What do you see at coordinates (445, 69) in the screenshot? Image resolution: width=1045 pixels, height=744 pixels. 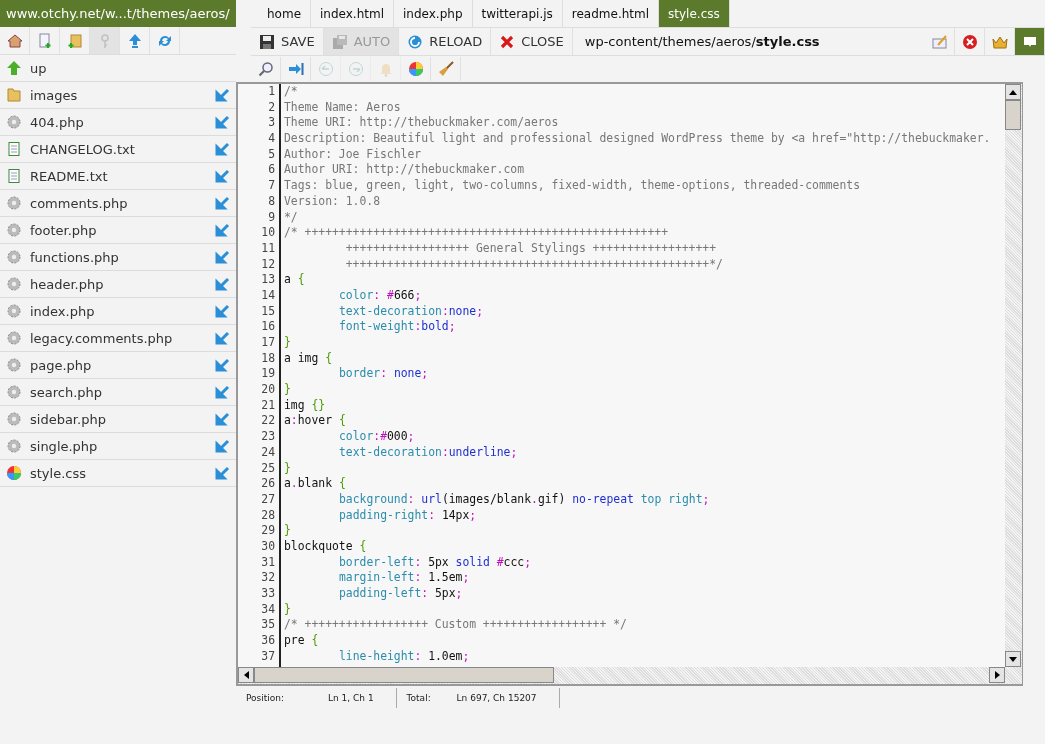 I see `broom-icon` at bounding box center [445, 69].